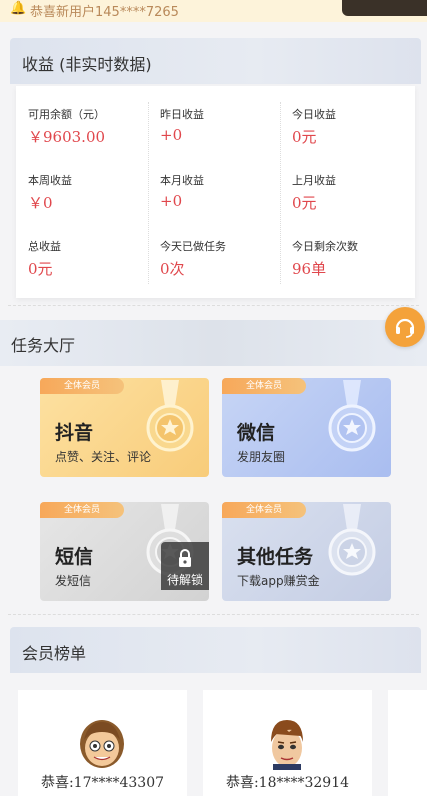 The height and width of the screenshot is (796, 427). Describe the element at coordinates (407, 743) in the screenshot. I see `member-card-partial` at that location.